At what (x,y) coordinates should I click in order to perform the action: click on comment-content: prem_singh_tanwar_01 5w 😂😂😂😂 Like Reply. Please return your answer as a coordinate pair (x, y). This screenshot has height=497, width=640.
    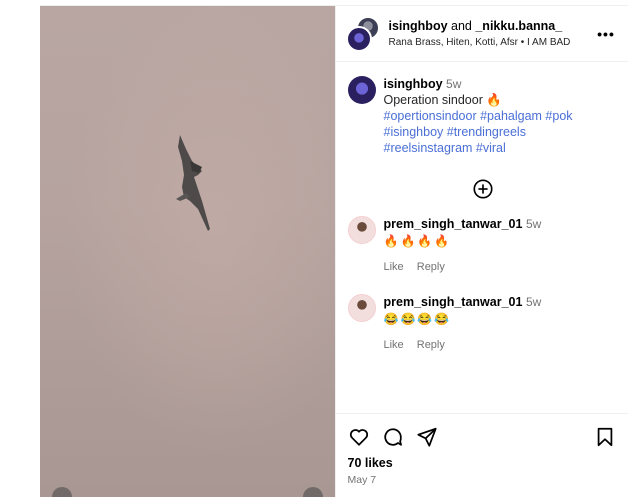
    Looking at the image, I should click on (463, 323).